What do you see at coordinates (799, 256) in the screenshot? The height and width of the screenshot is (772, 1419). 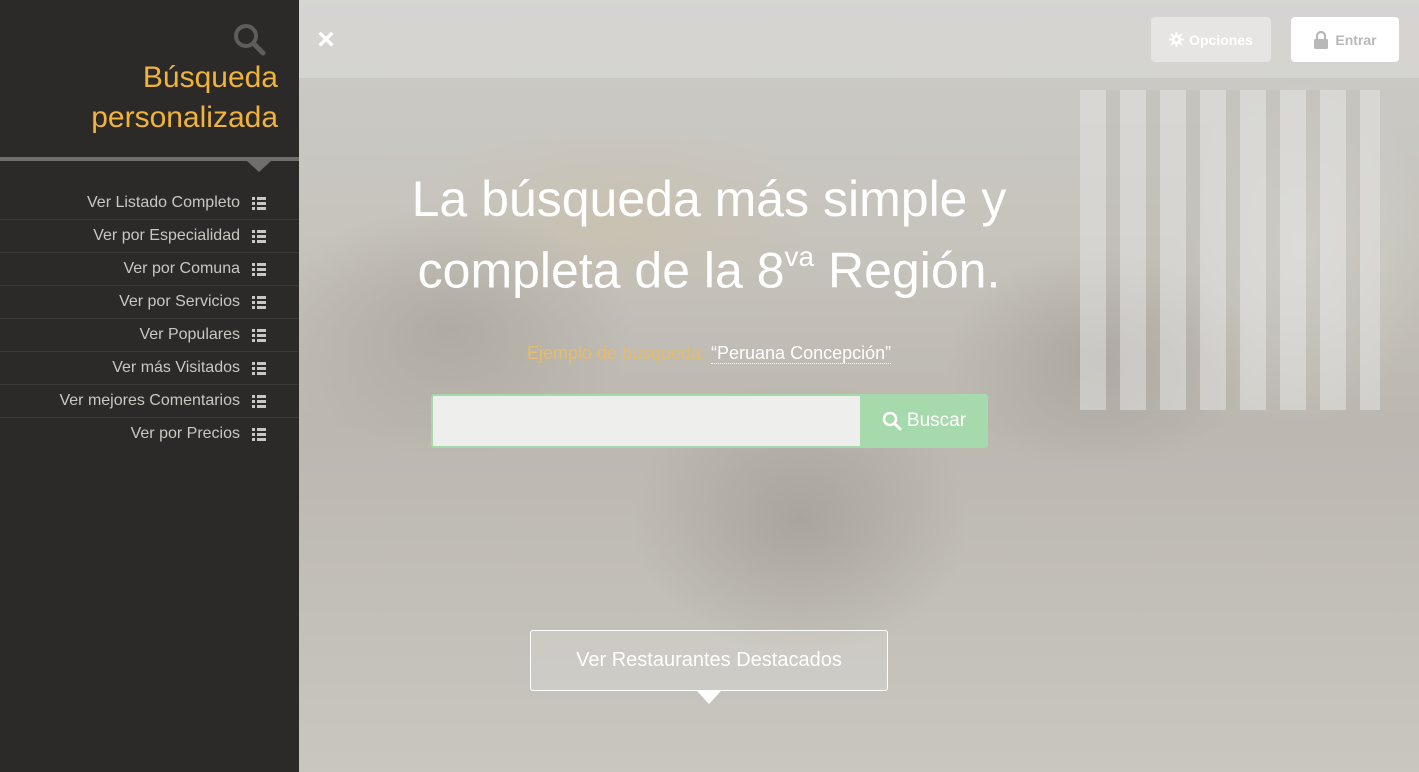 I see `headline-superscript: va` at bounding box center [799, 256].